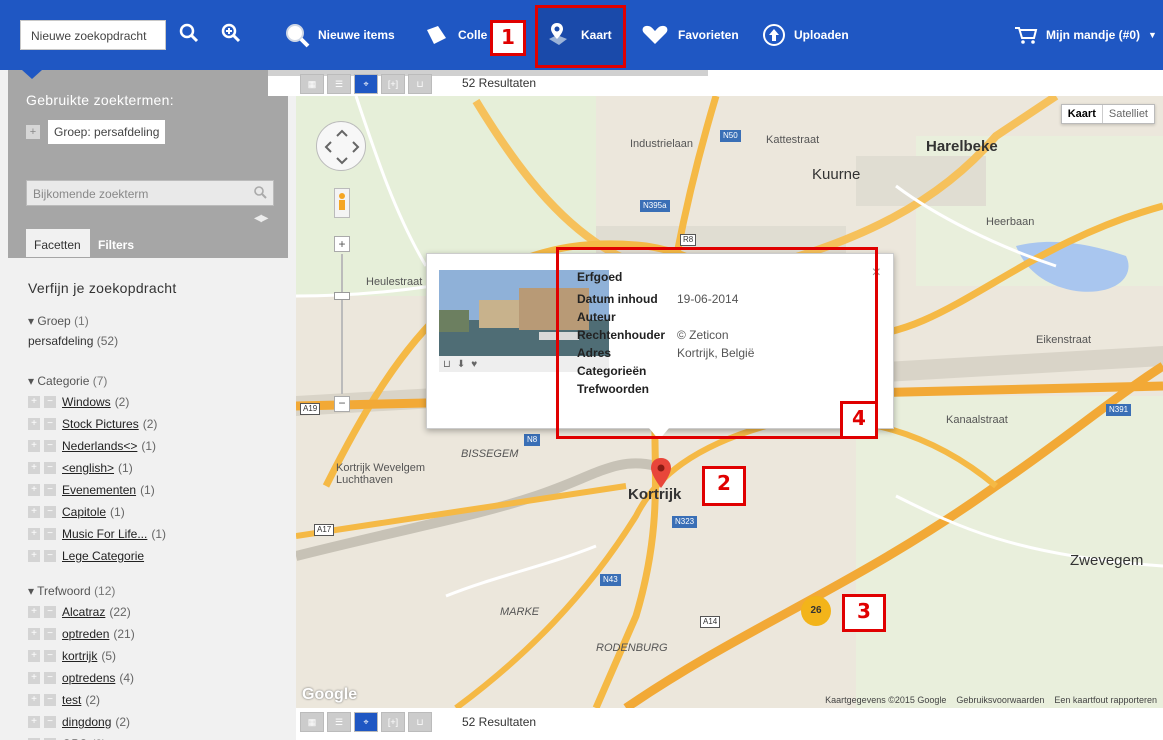  Describe the element at coordinates (73, 341) in the screenshot. I see `facet-value: persafdeling (52)` at that location.